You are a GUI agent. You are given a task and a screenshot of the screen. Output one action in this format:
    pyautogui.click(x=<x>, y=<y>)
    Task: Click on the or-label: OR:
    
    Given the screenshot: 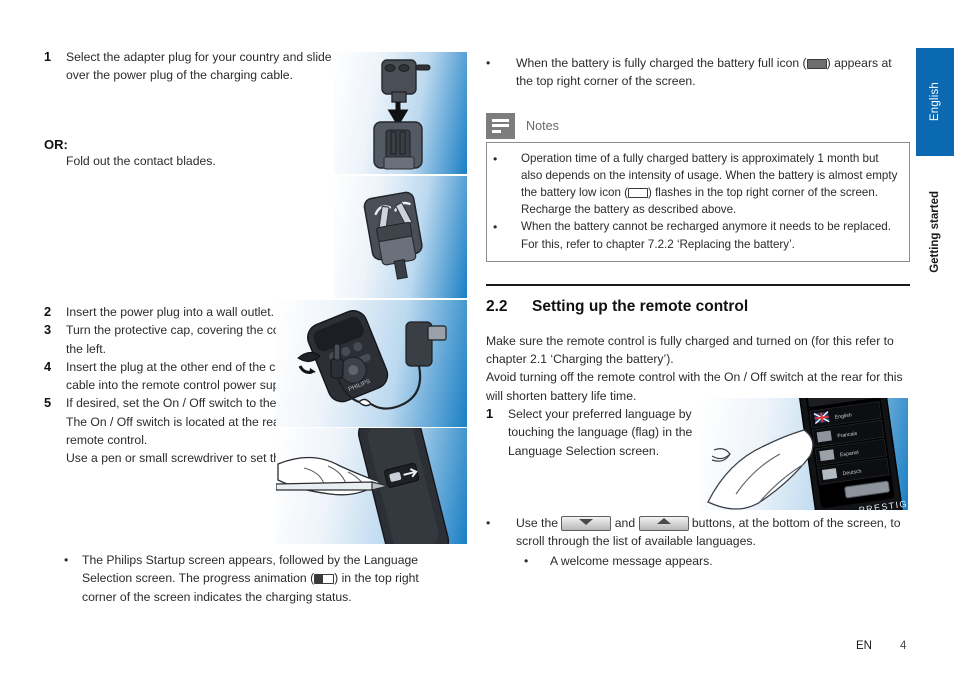 What is the action you would take?
    pyautogui.click(x=56, y=144)
    